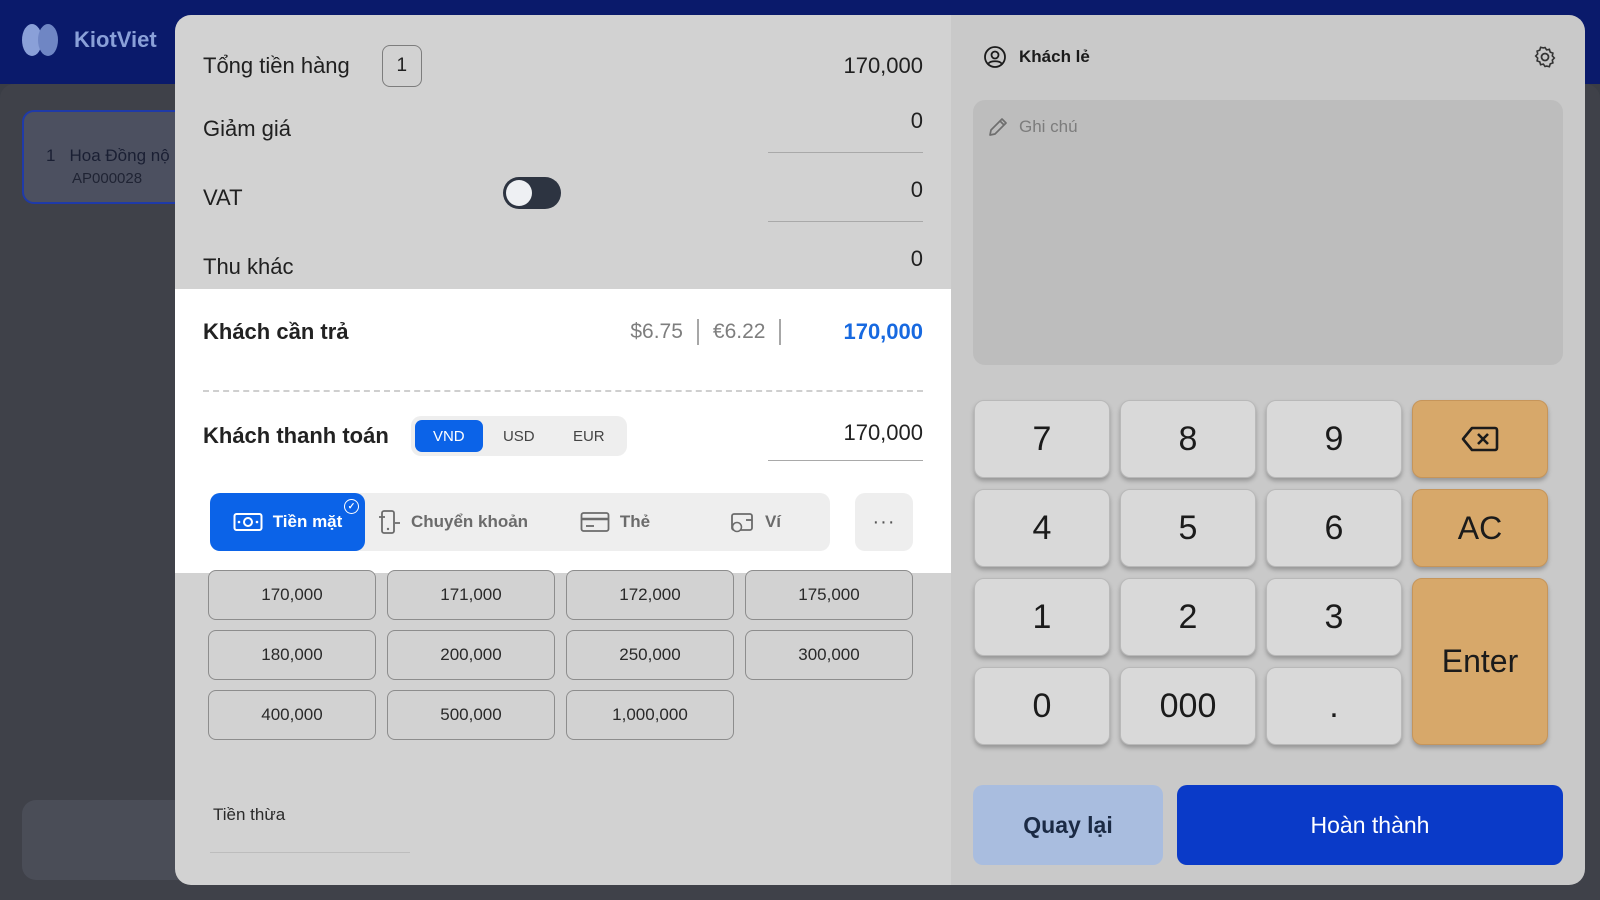 This screenshot has width=1600, height=900. What do you see at coordinates (471, 715) in the screenshot?
I see `preset-amount-button: 500,000` at bounding box center [471, 715].